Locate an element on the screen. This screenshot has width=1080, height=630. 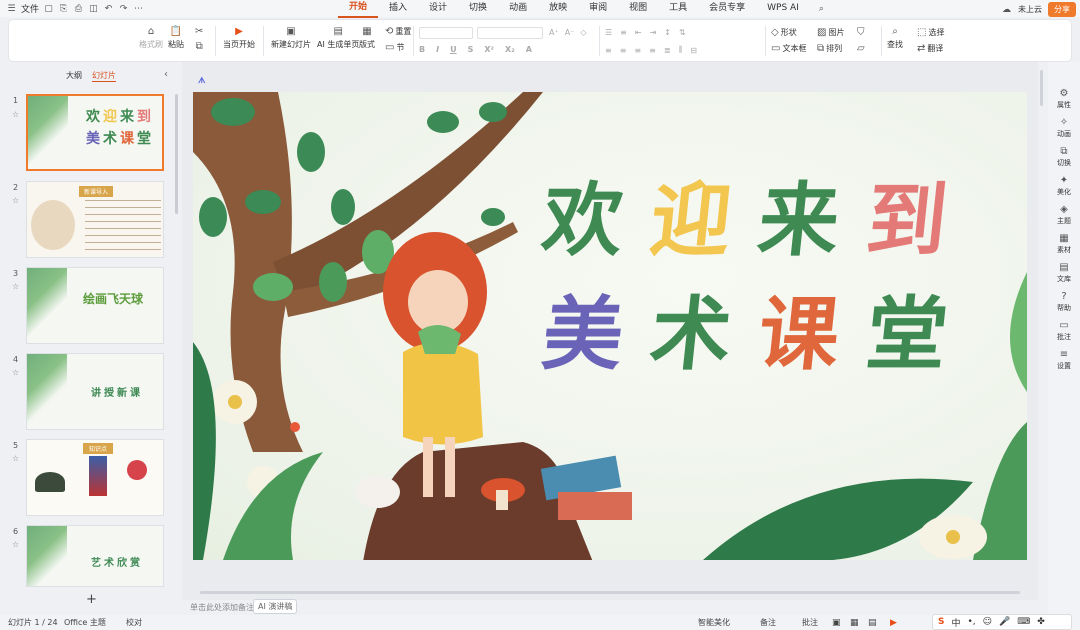
slide-thumbnail-6: 艺术欣赏 is located at coordinates (95, 556).